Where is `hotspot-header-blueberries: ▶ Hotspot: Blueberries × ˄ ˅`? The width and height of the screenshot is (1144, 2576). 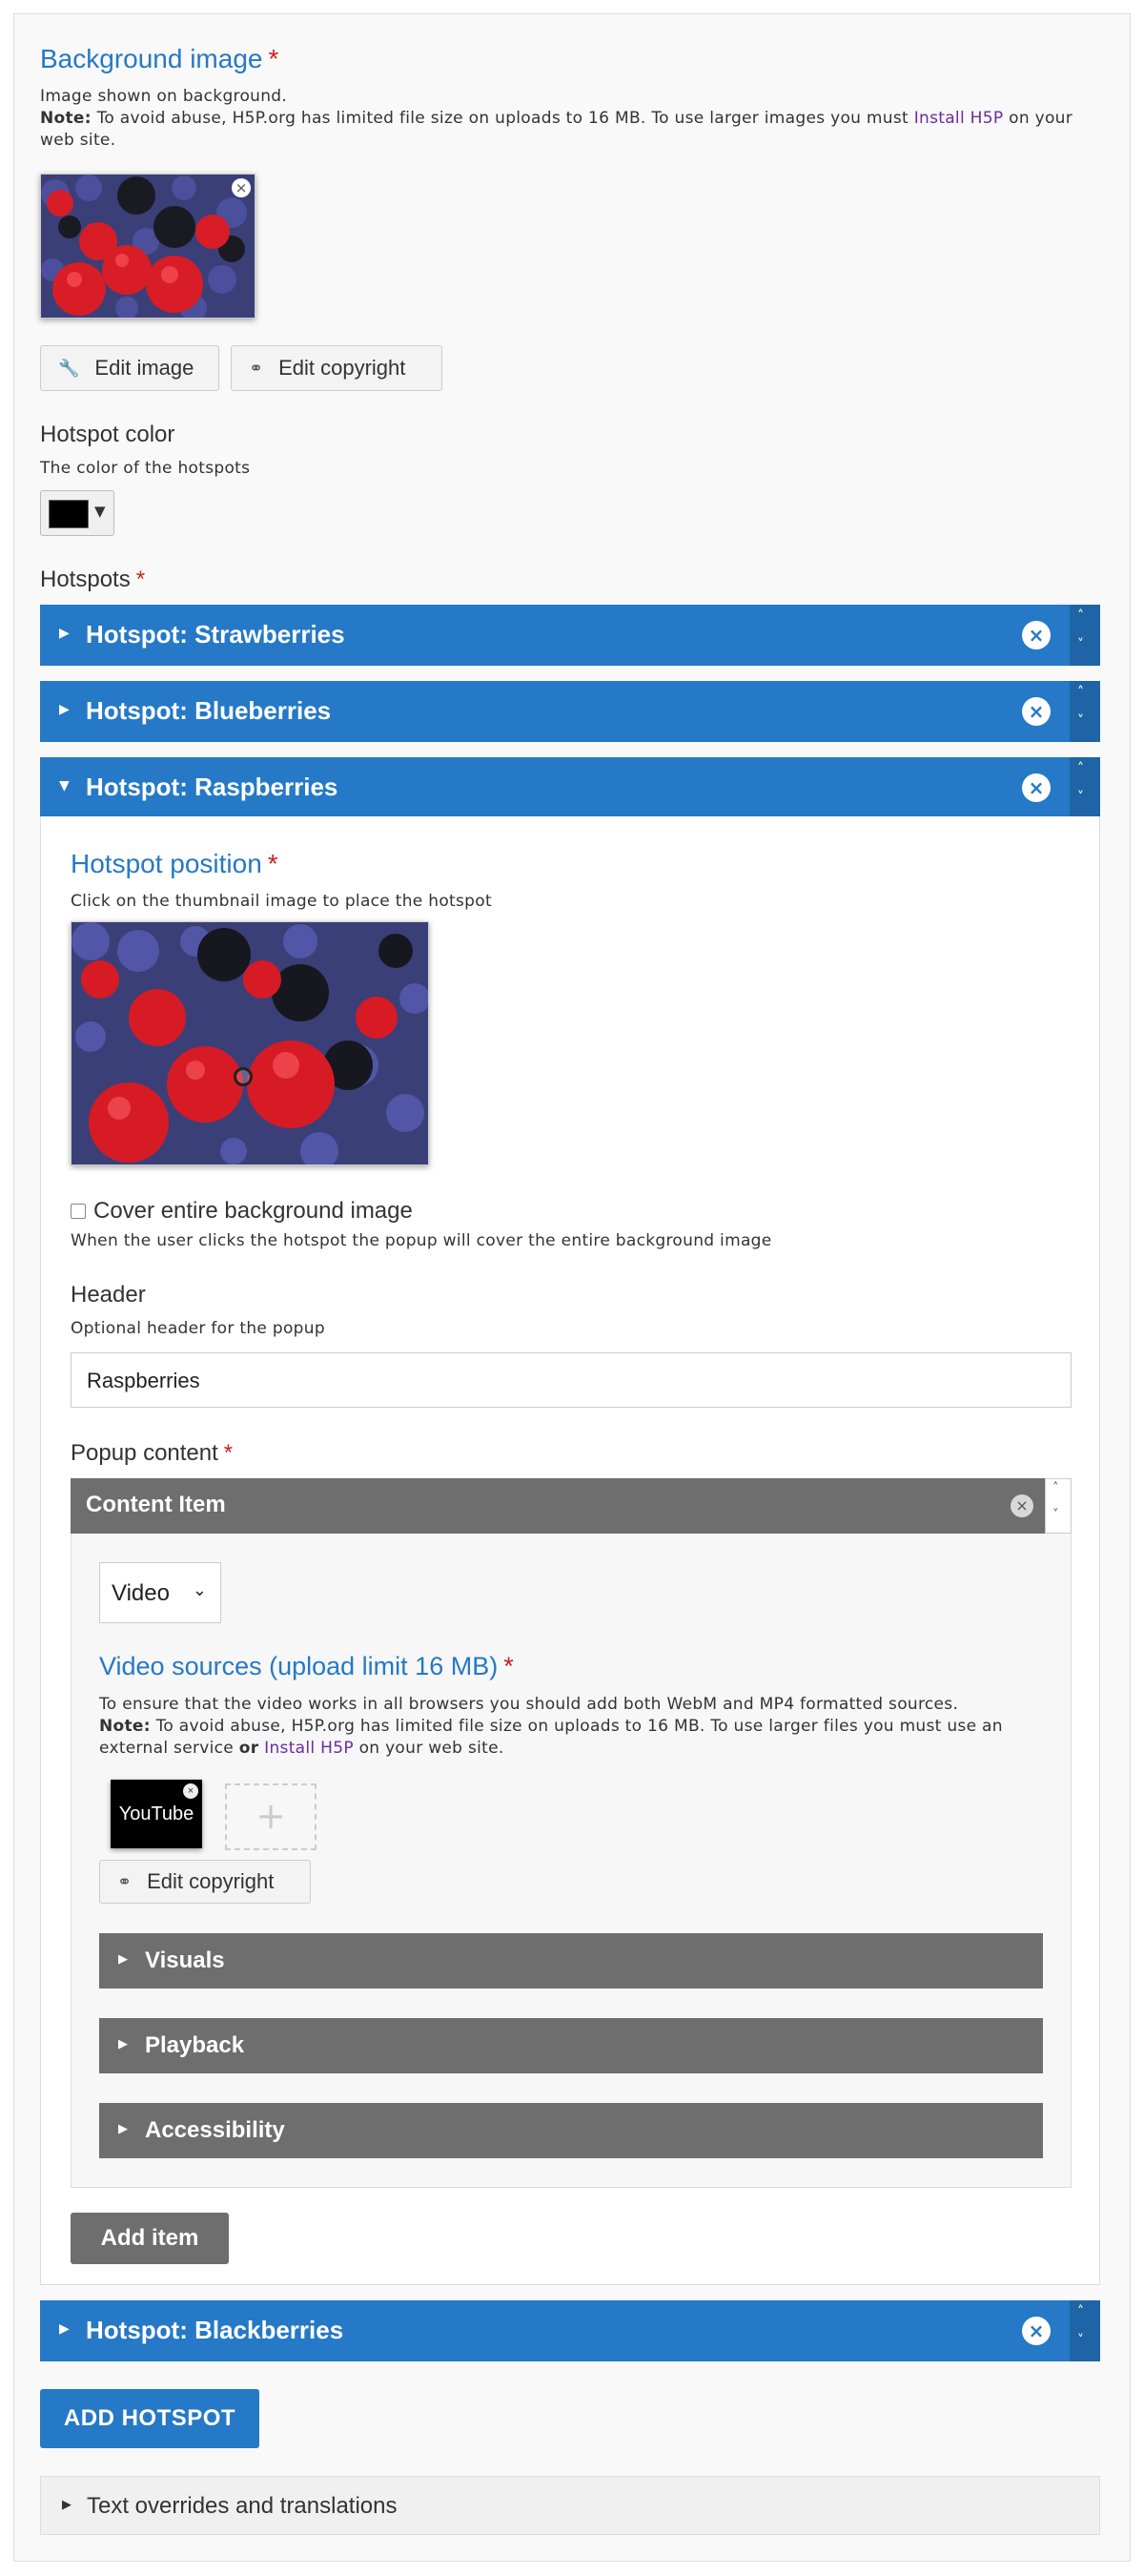
hotspot-header-blueberries: ▶ Hotspot: Blueberries × ˄ ˅ is located at coordinates (570, 711).